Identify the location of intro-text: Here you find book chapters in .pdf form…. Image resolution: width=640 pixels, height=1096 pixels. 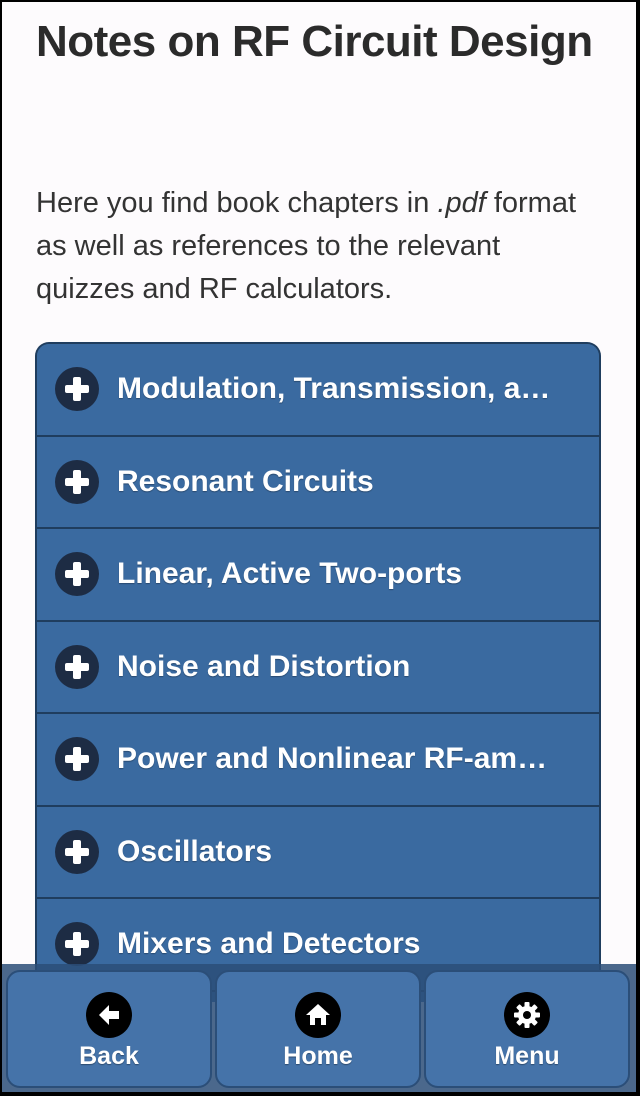
(316, 246).